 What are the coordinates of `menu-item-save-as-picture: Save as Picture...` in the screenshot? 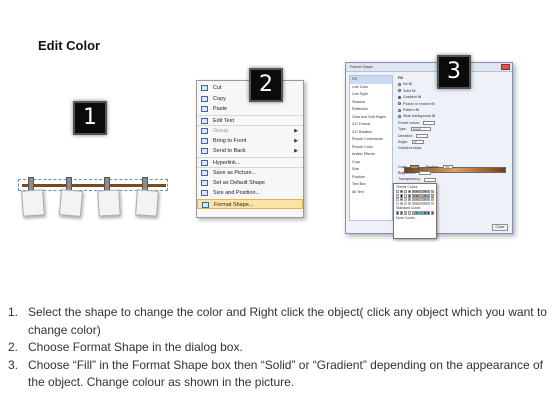 It's located at (250, 172).